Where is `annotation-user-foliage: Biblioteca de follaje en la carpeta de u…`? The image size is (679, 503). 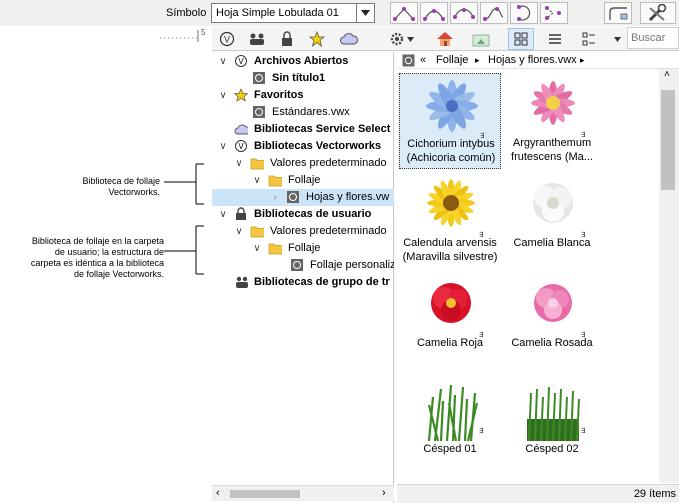
annotation-user-foliage: Biblioteca de follaje en la carpeta de u… is located at coordinates (84, 258).